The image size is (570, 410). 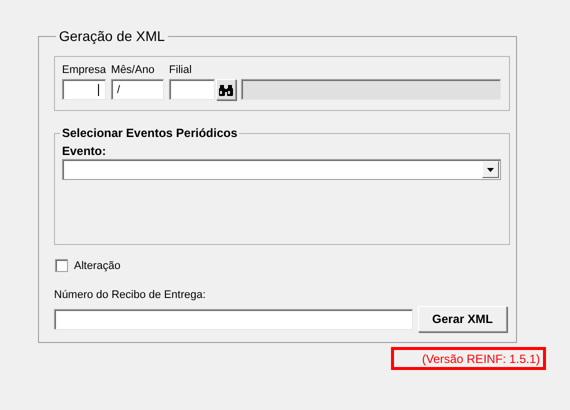 What do you see at coordinates (85, 151) in the screenshot?
I see `field-label: Evento:` at bounding box center [85, 151].